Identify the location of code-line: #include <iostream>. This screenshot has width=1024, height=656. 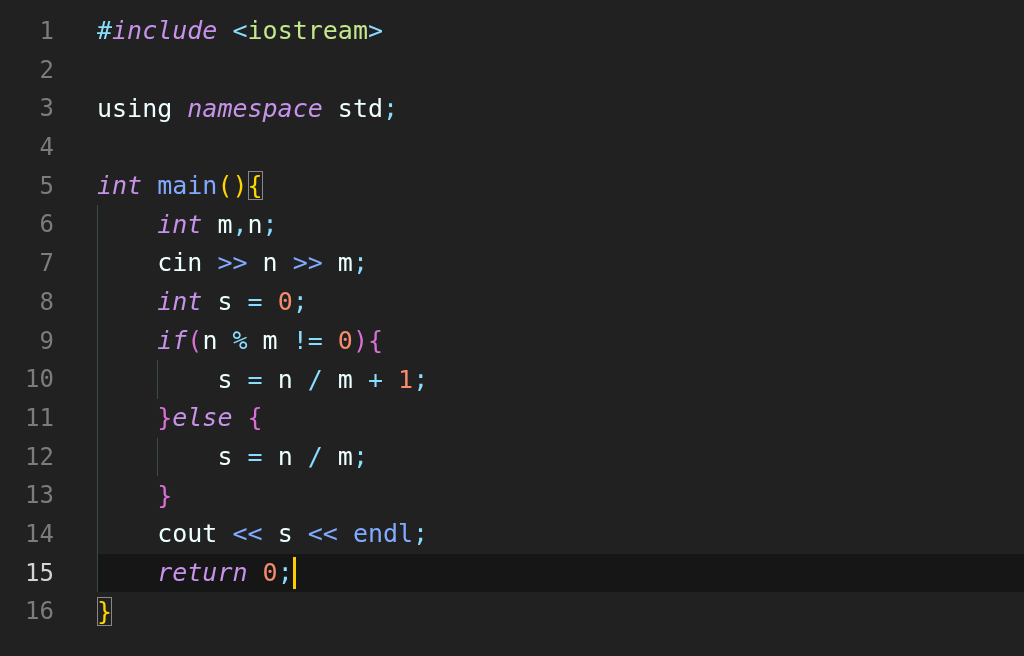
(240, 31).